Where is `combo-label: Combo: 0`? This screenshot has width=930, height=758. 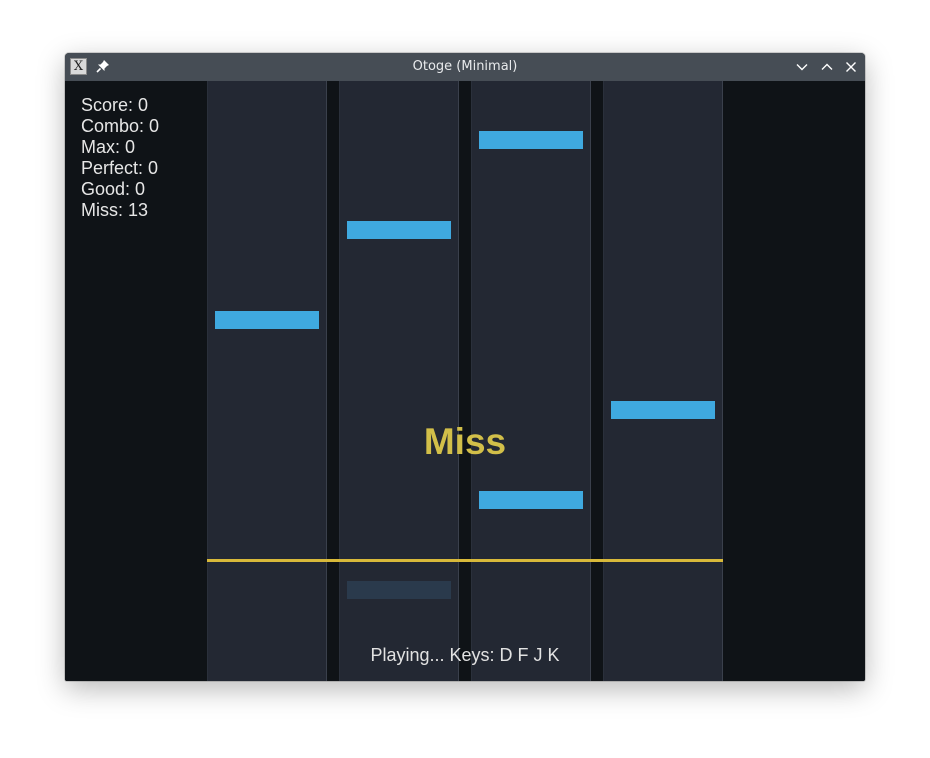
combo-label: Combo: 0 is located at coordinates (120, 126).